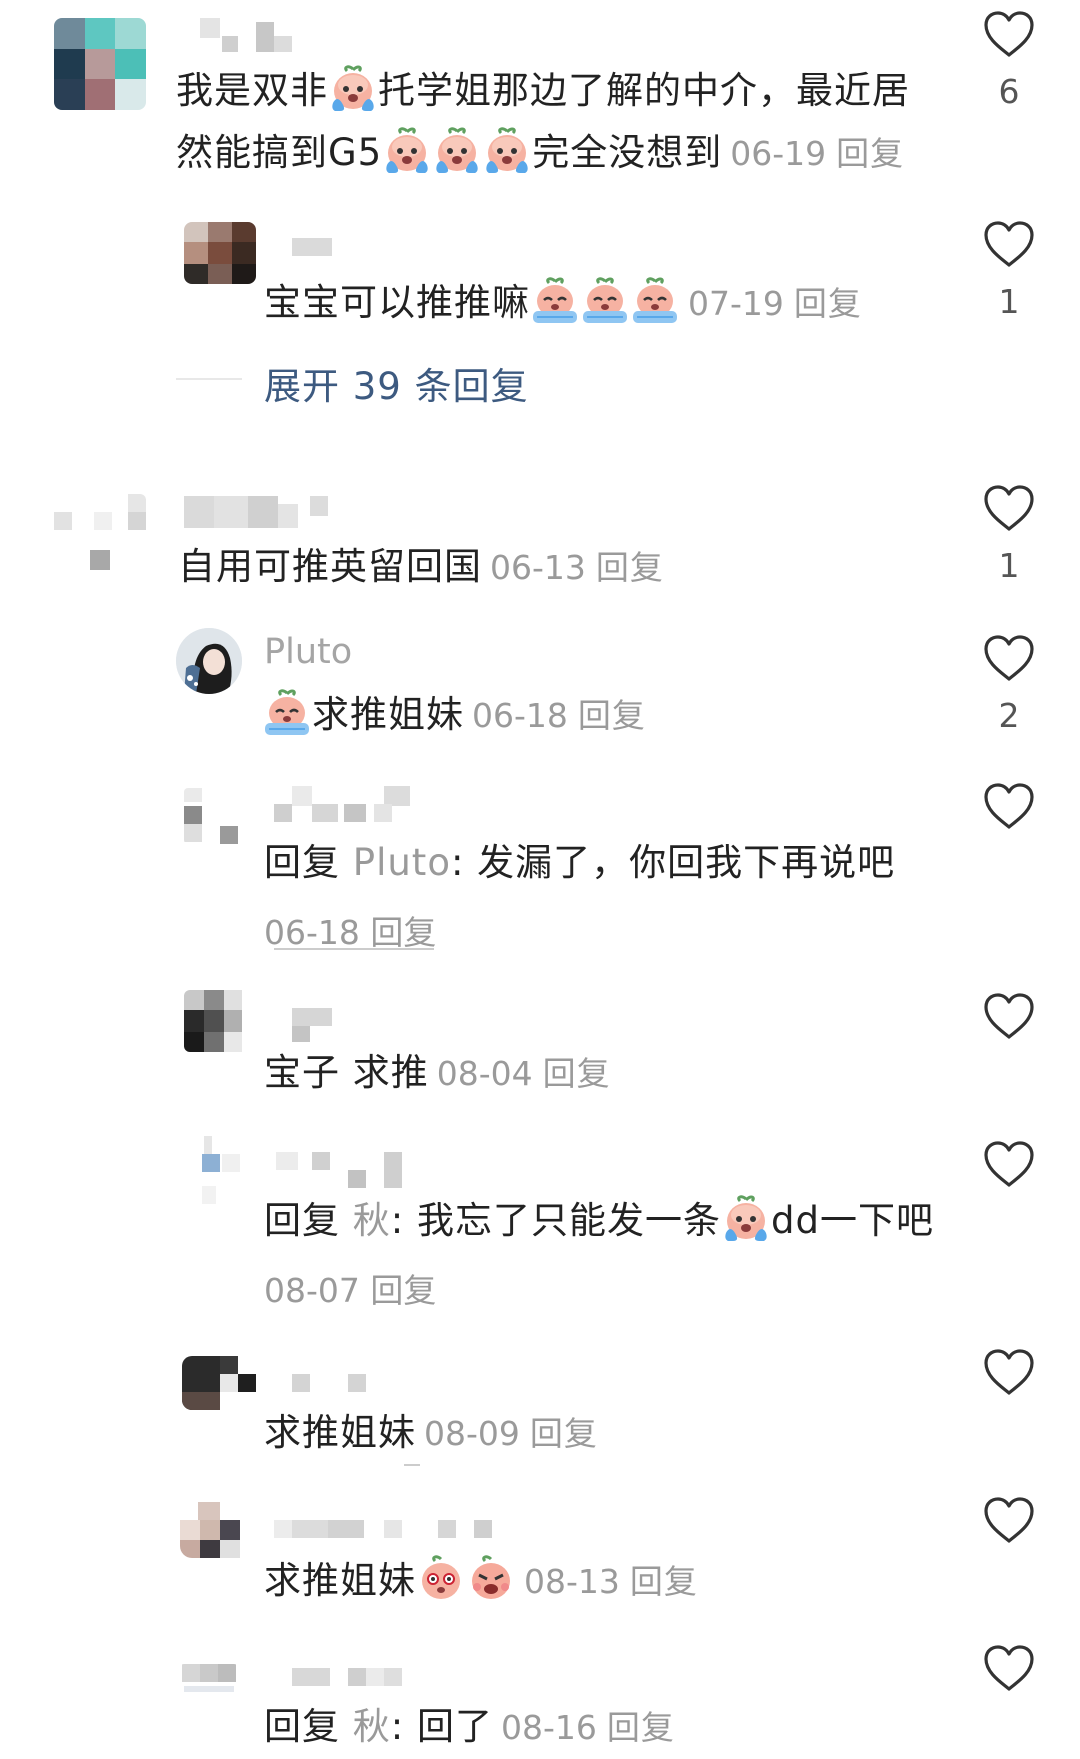 This screenshot has height=1759, width=1080. I want to click on angry-emoji-icon, so click(491, 1579).